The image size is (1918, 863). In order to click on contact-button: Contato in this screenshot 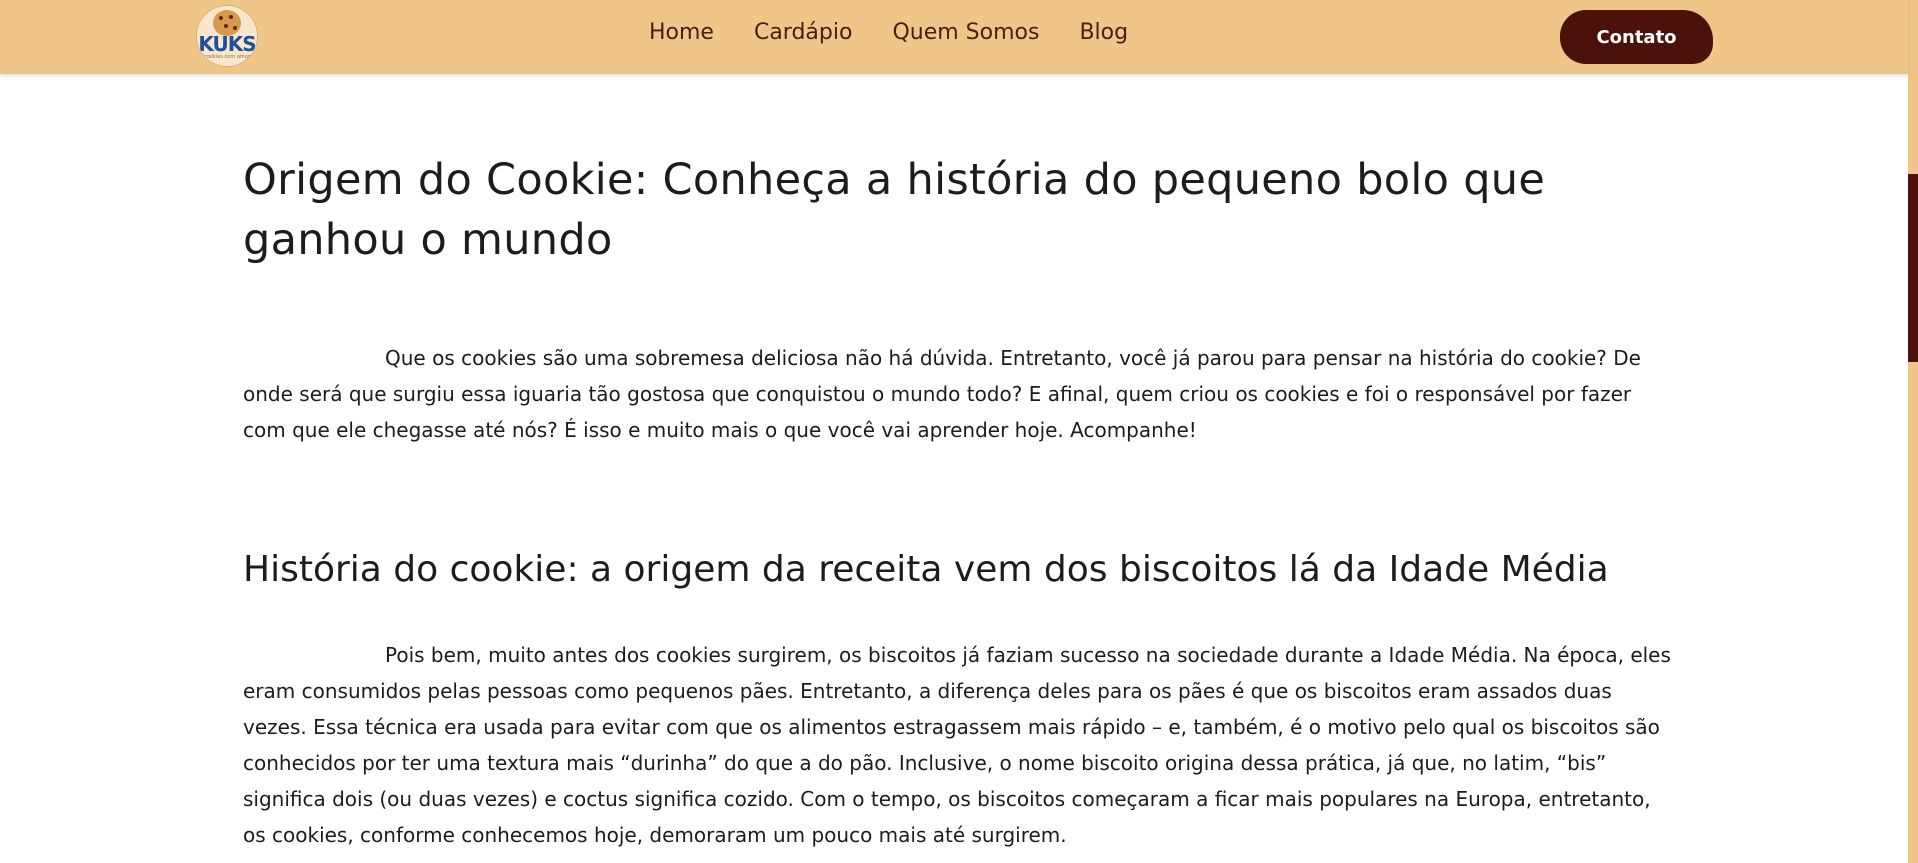, I will do `click(1636, 37)`.